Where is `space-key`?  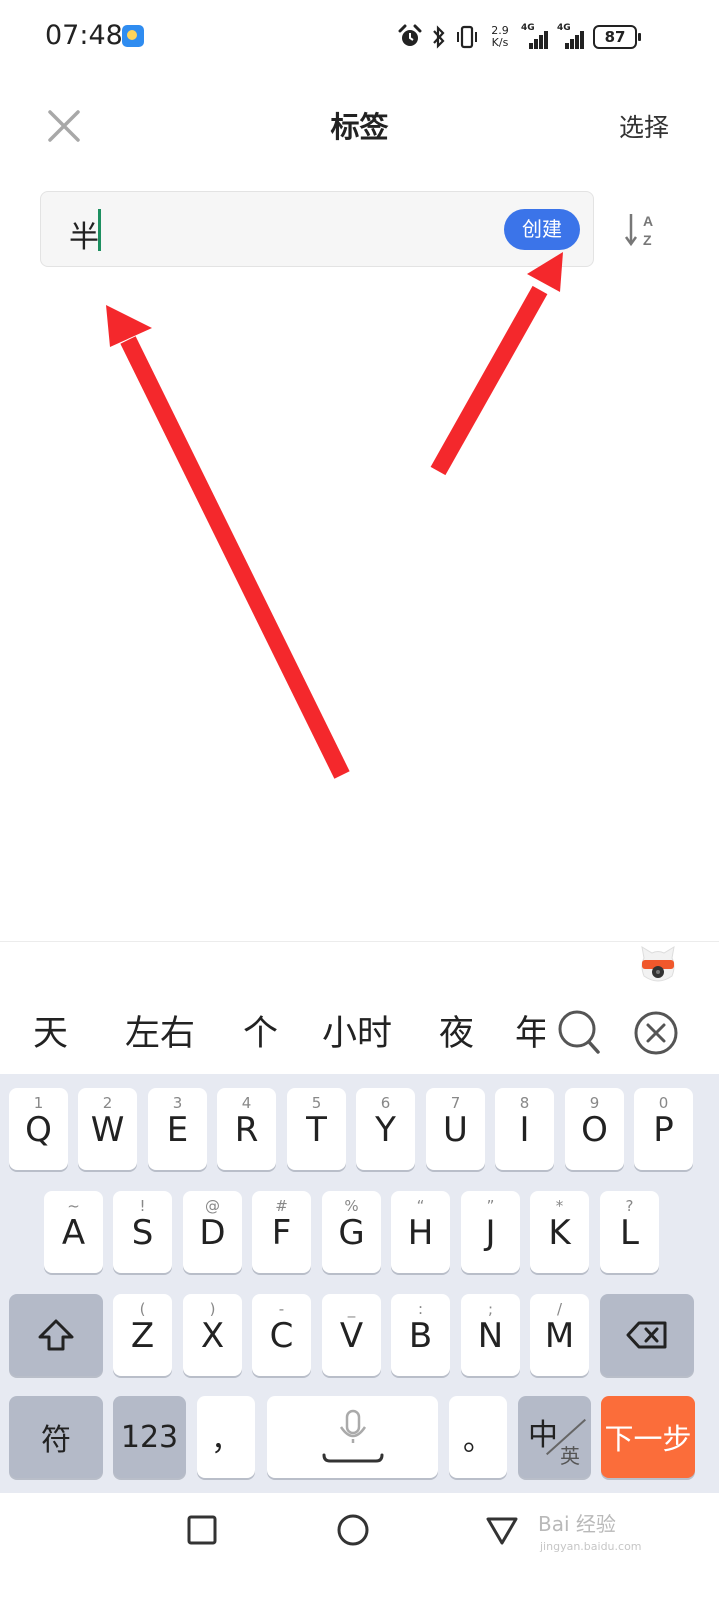
space-key is located at coordinates (352, 1437).